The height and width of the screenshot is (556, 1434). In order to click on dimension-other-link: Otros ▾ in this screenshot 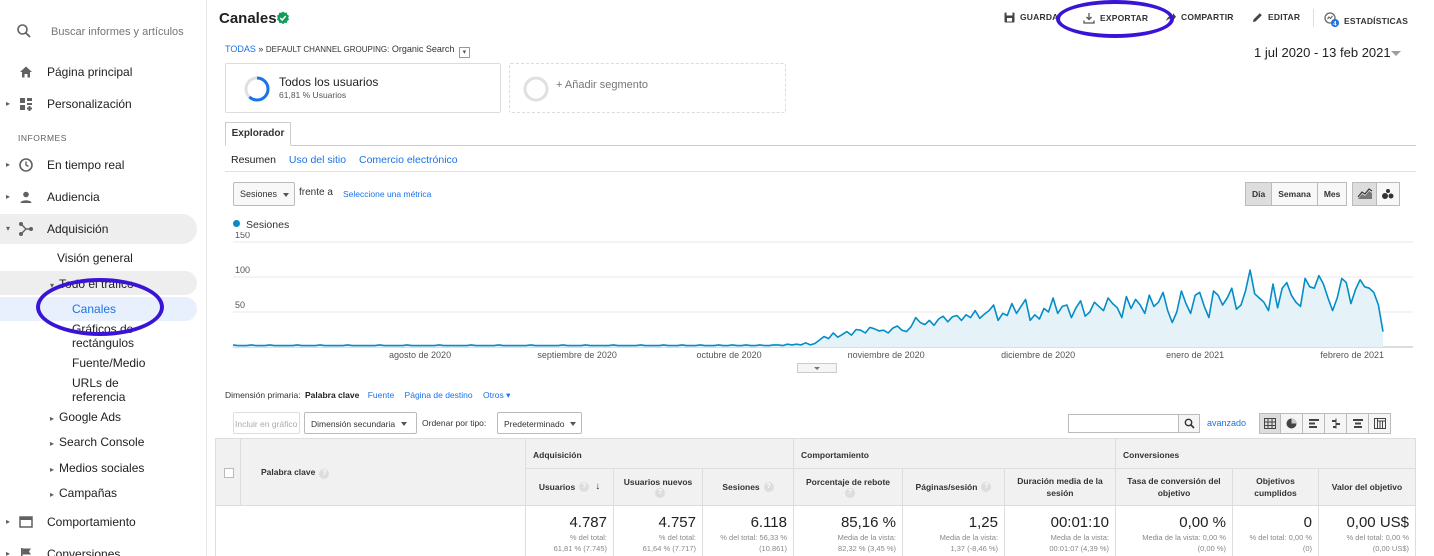, I will do `click(496, 395)`.